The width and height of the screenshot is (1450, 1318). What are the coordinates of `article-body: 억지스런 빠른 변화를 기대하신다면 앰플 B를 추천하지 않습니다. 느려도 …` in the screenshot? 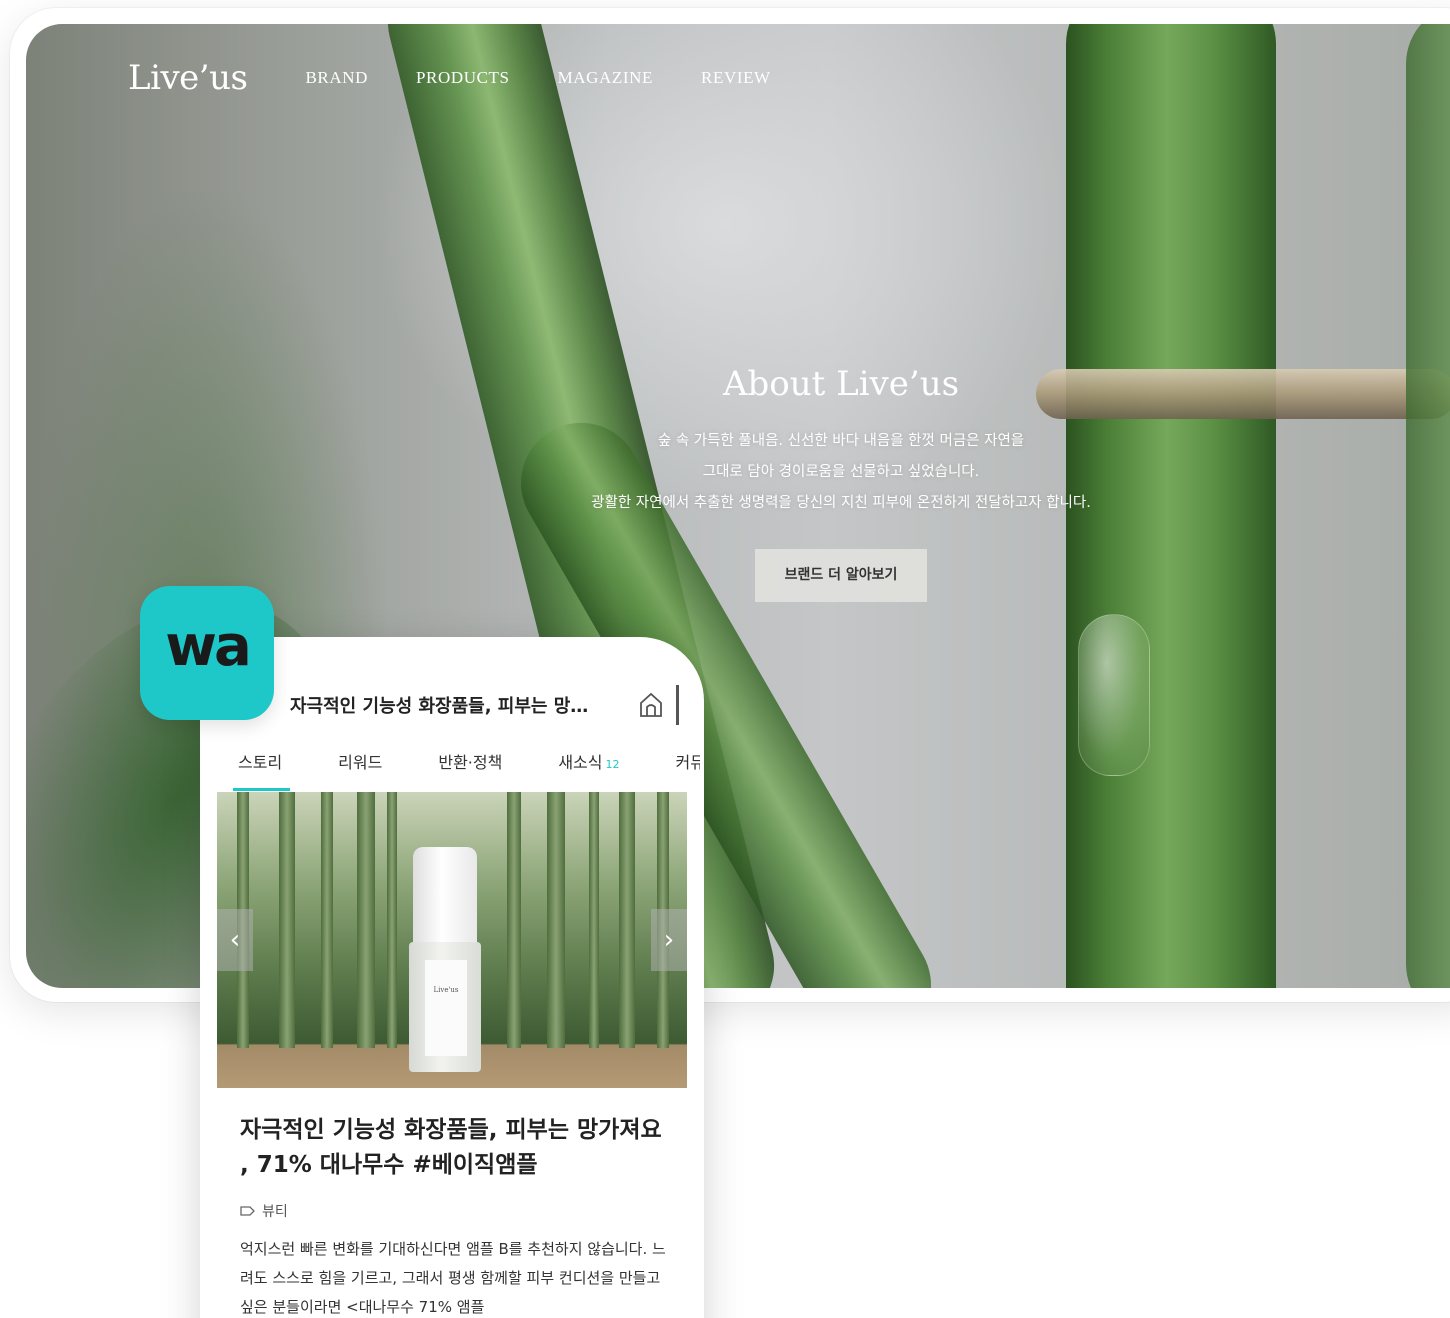 It's located at (453, 1278).